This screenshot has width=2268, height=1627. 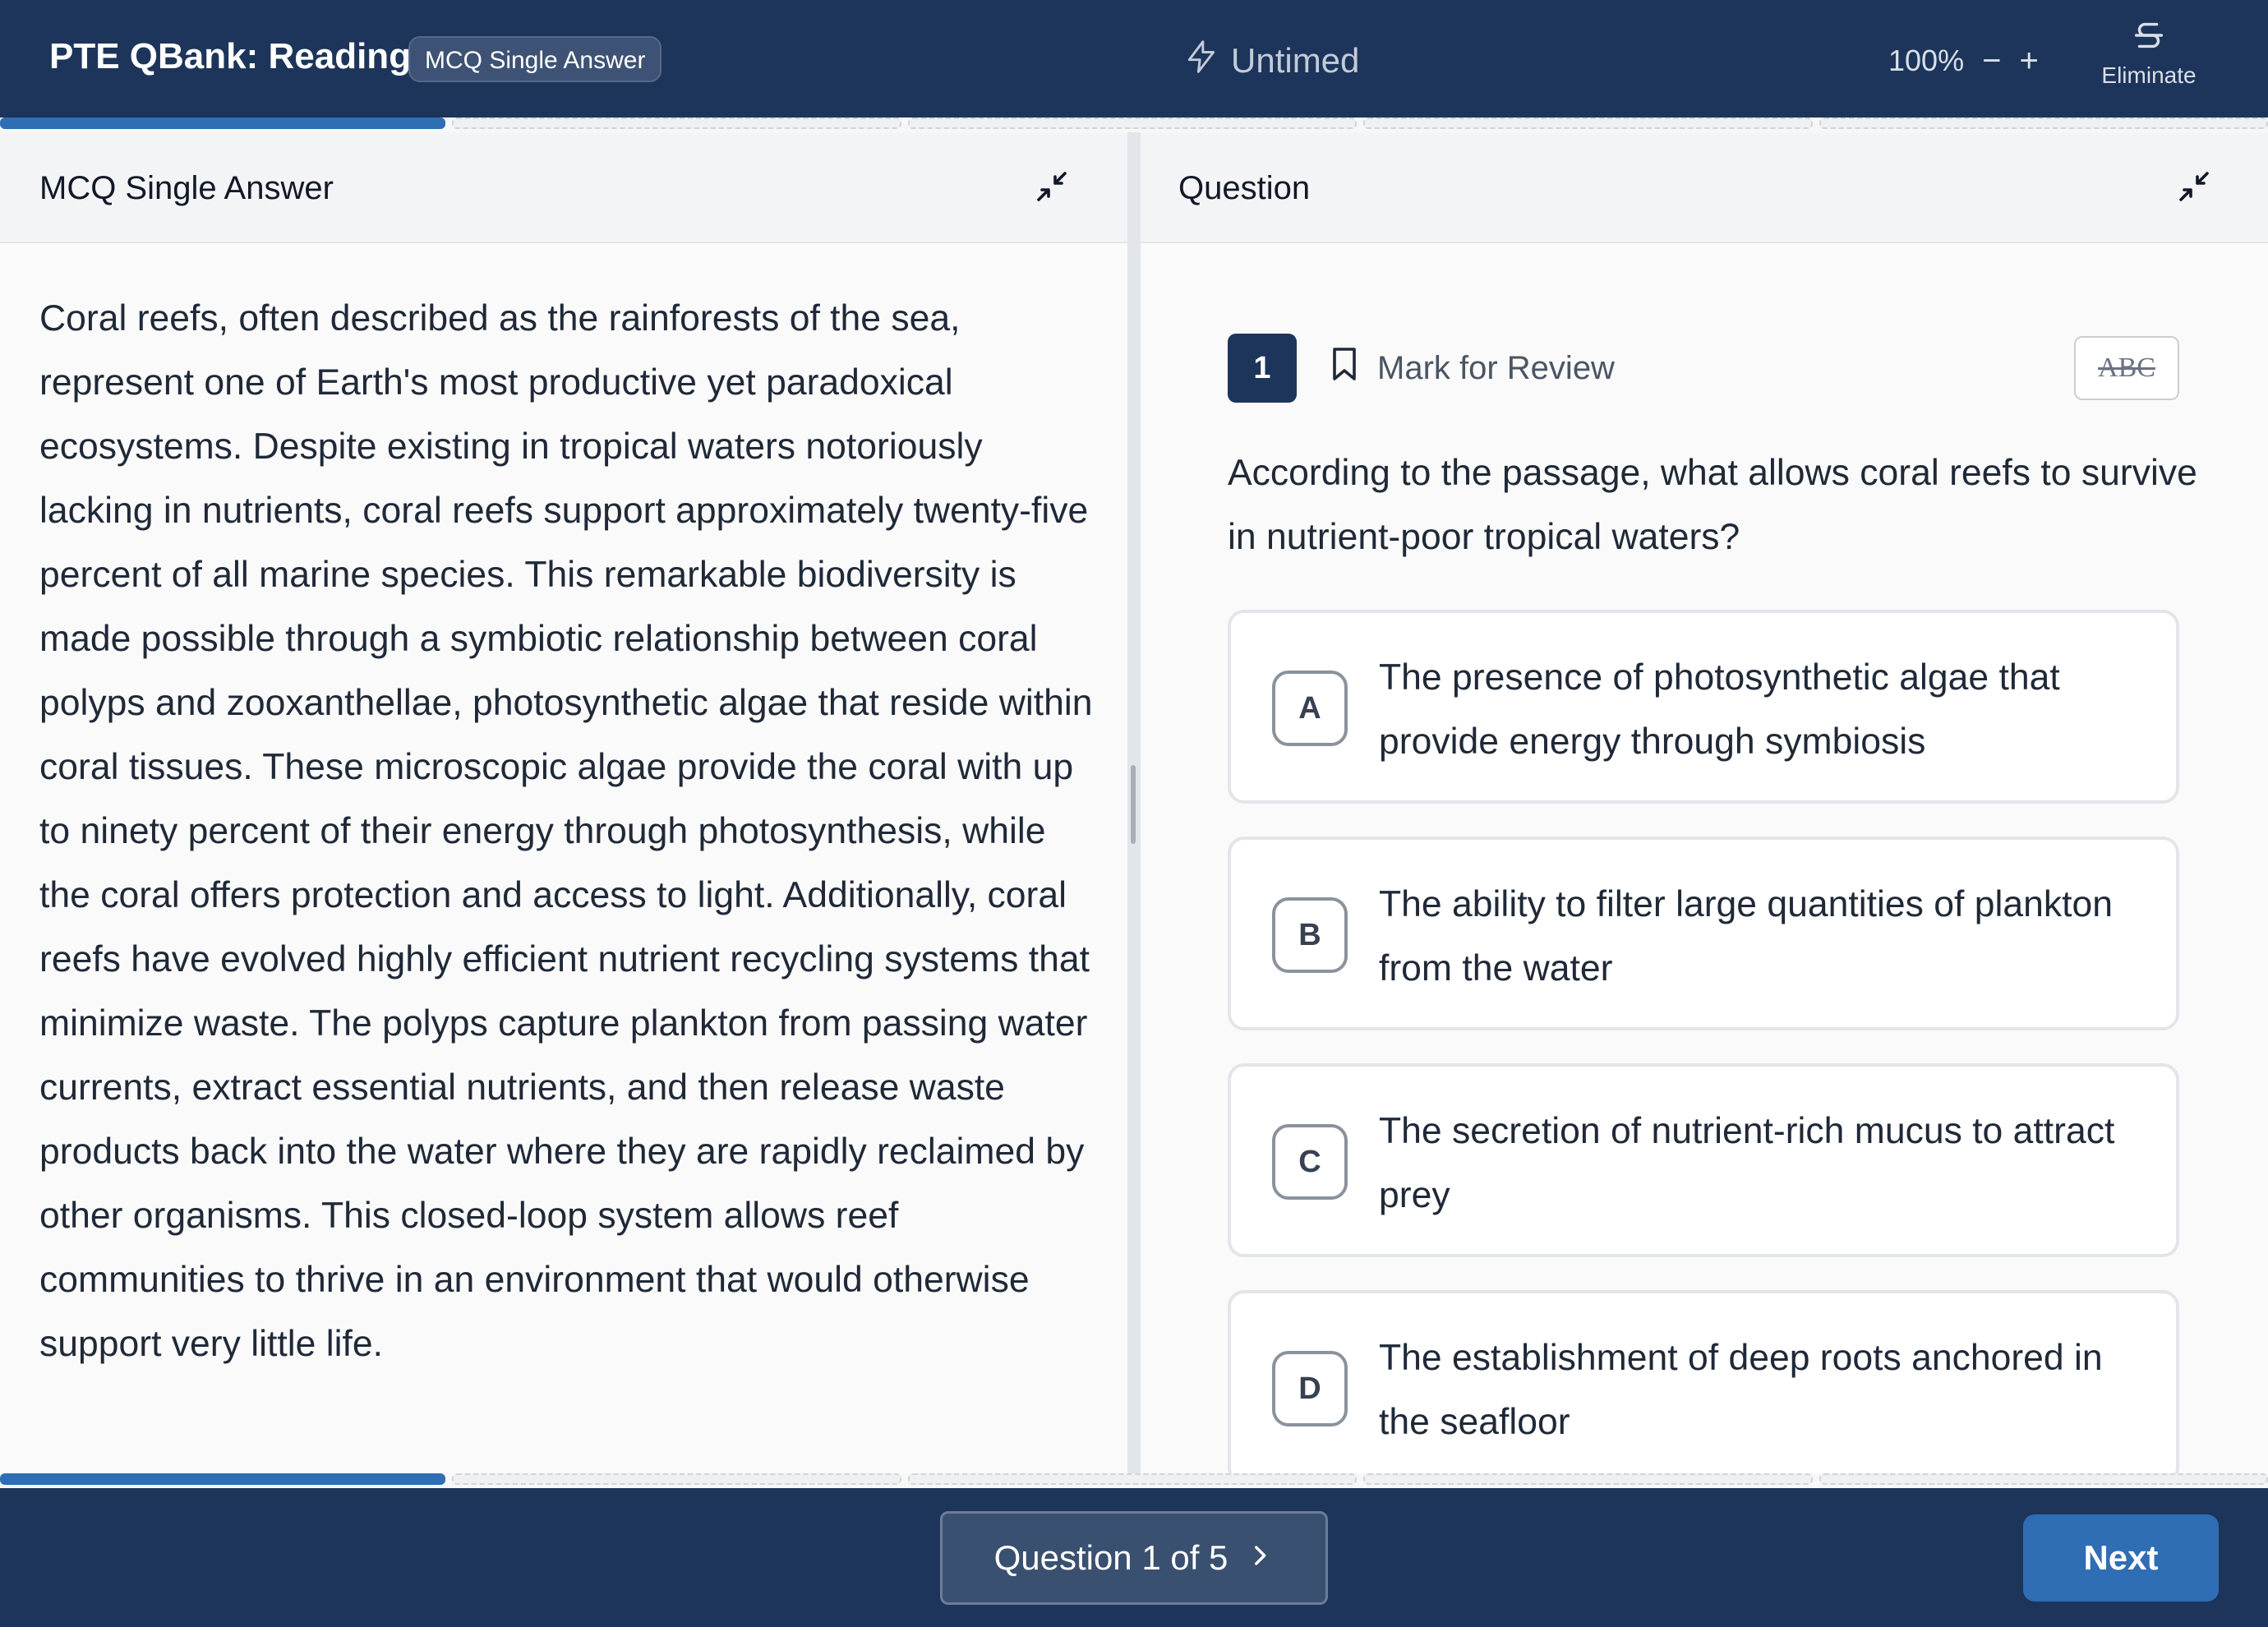 What do you see at coordinates (1310, 1389) in the screenshot?
I see `option-letter: D` at bounding box center [1310, 1389].